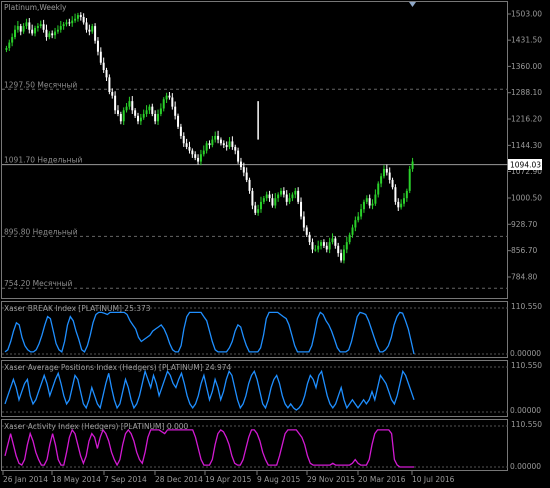  Describe the element at coordinates (525, 410) in the screenshot. I see `indicator2-bottom-label: 0.00000` at that location.